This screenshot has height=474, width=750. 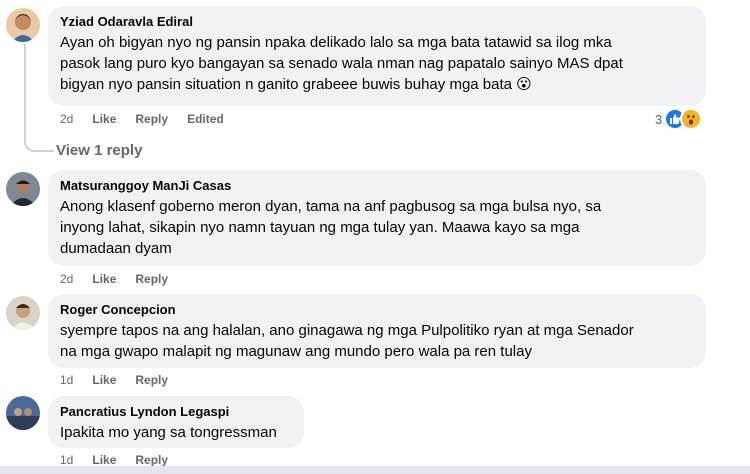 What do you see at coordinates (679, 119) in the screenshot?
I see `reaction-summary: 3` at bounding box center [679, 119].